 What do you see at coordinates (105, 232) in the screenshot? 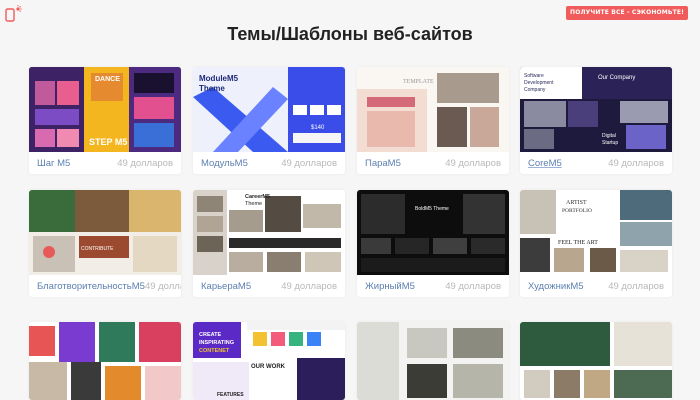
I see `theme-thumbnail: CONTRIBUTE` at bounding box center [105, 232].